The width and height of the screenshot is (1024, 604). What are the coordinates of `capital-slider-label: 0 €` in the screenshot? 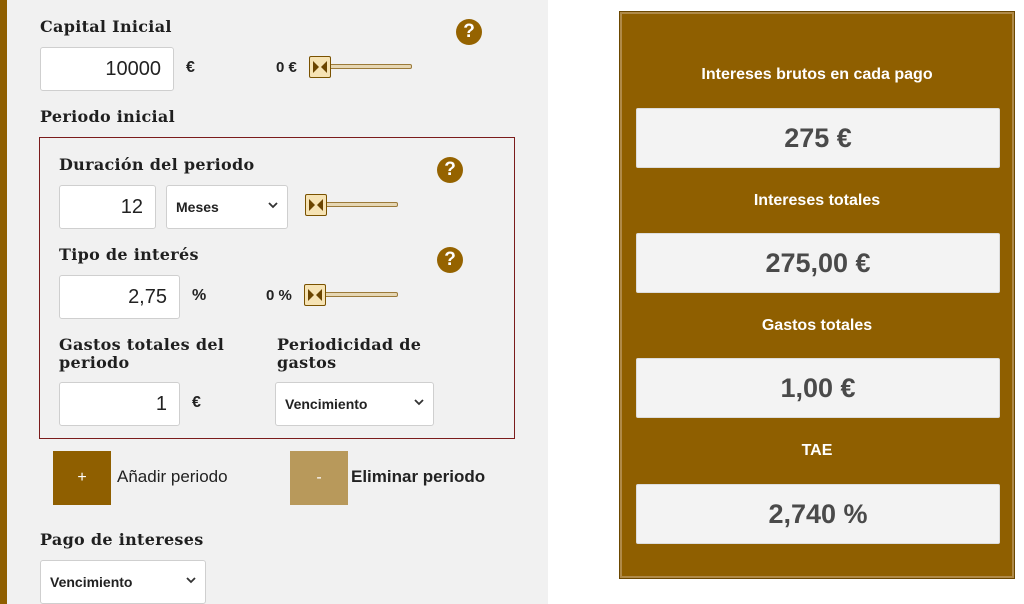 It's located at (286, 67).